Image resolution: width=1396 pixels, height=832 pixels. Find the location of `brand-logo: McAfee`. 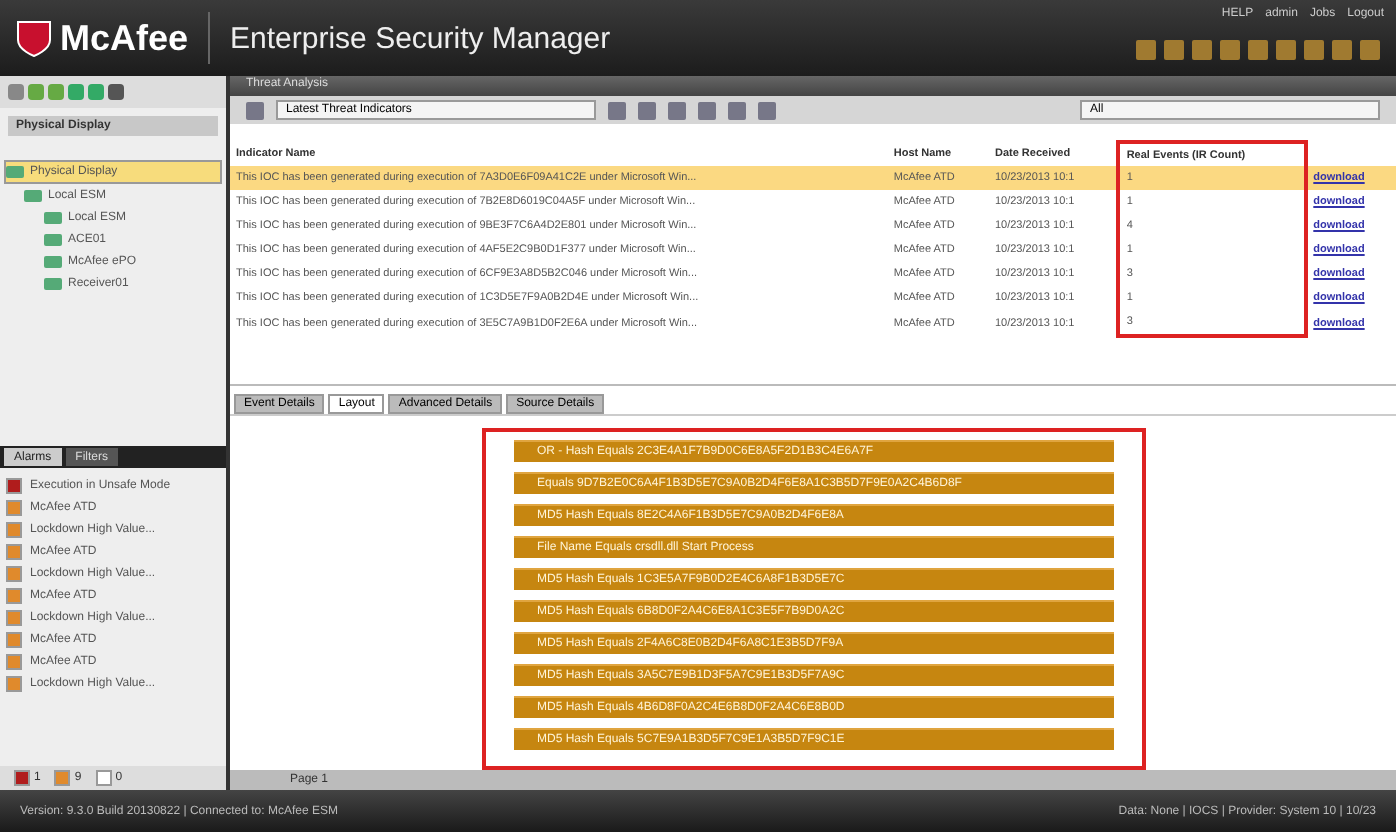

brand-logo: McAfee is located at coordinates (124, 38).